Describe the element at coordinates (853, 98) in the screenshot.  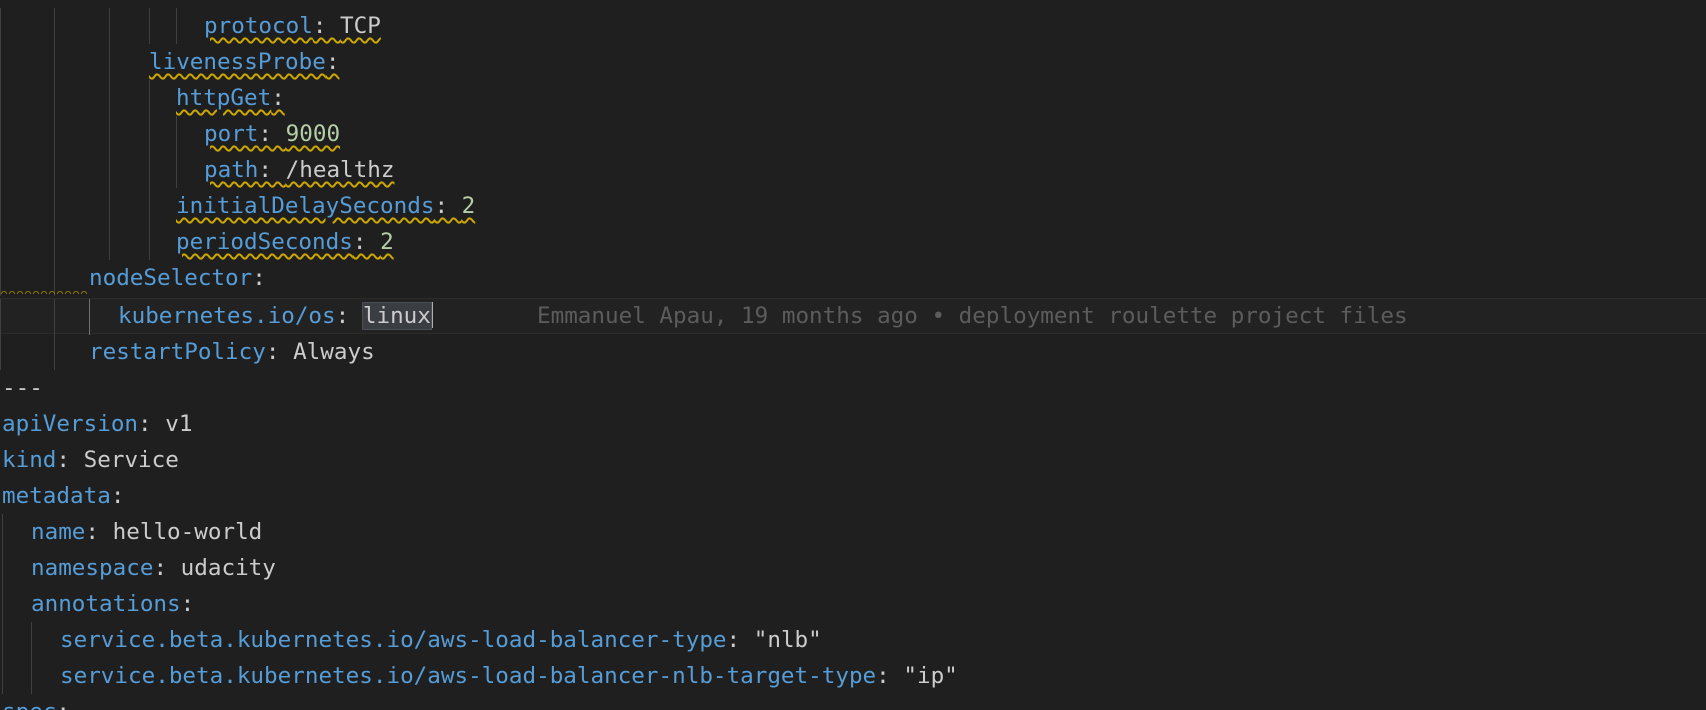
I see `code-line: httpGet:` at that location.